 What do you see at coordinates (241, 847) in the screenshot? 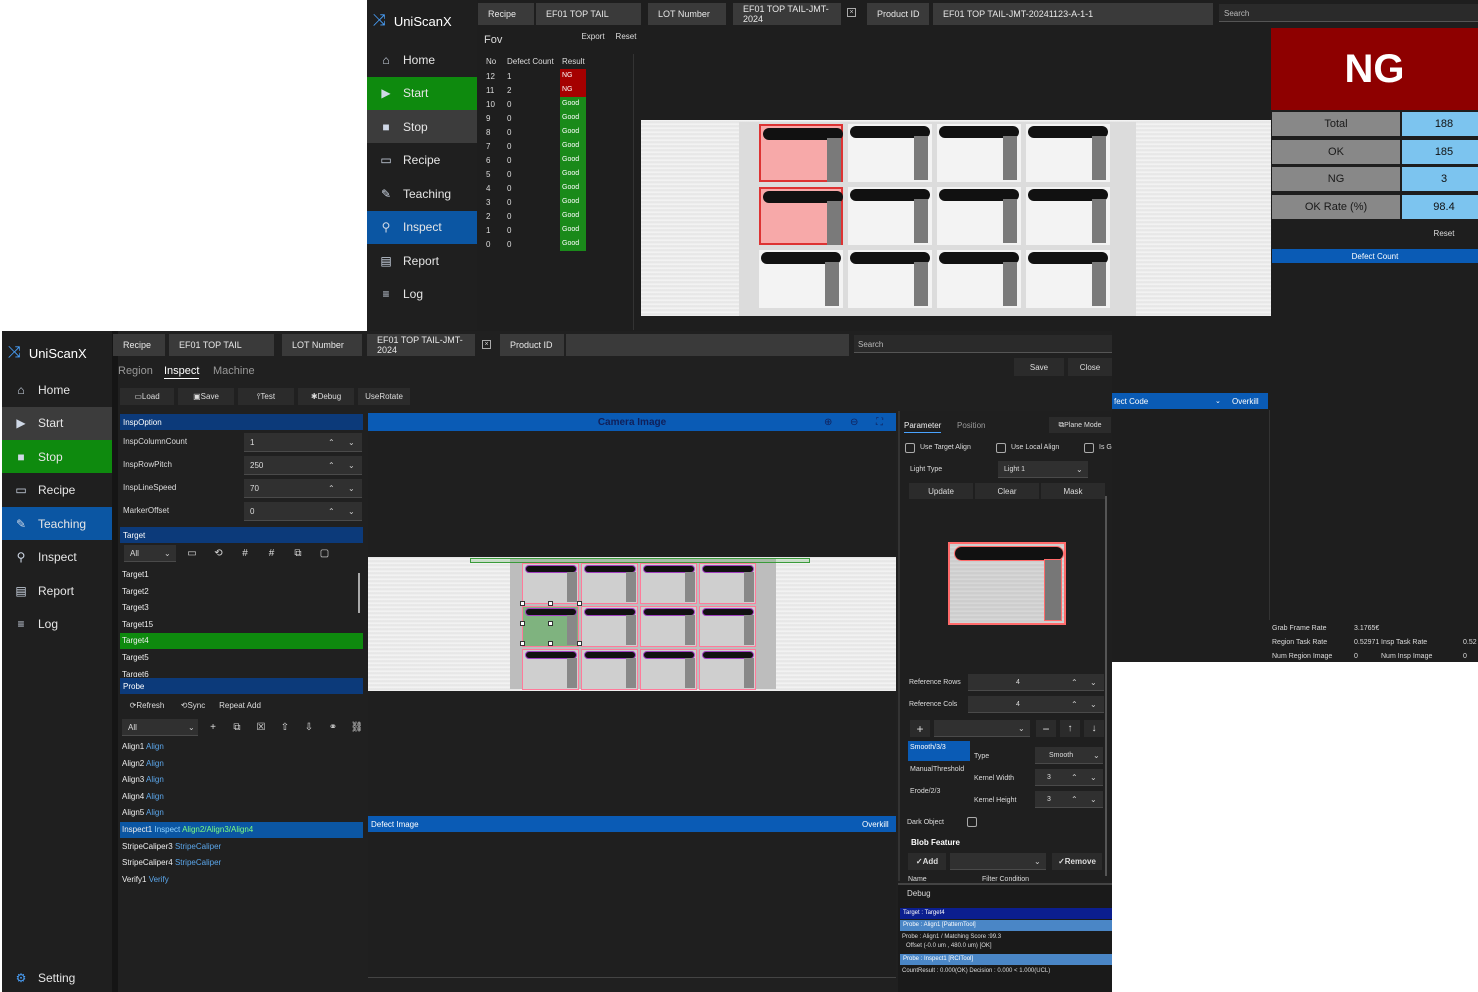
I see `probe-list-item: StripeCaliper3 StripeCaliper` at bounding box center [241, 847].